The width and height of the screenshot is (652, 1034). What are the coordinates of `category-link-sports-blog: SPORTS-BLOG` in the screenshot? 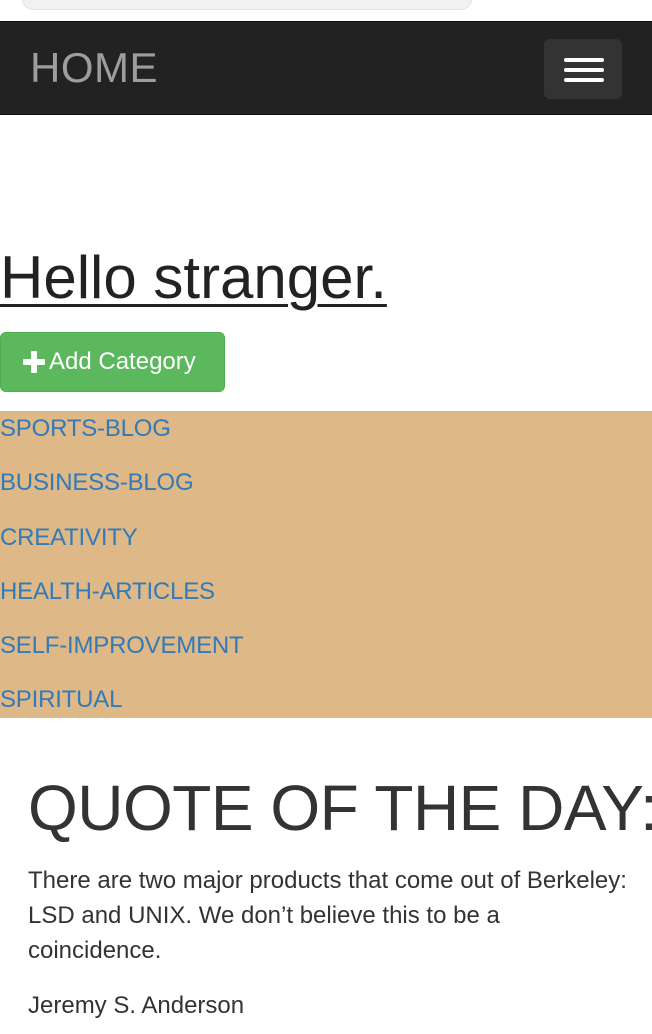 It's located at (85, 429).